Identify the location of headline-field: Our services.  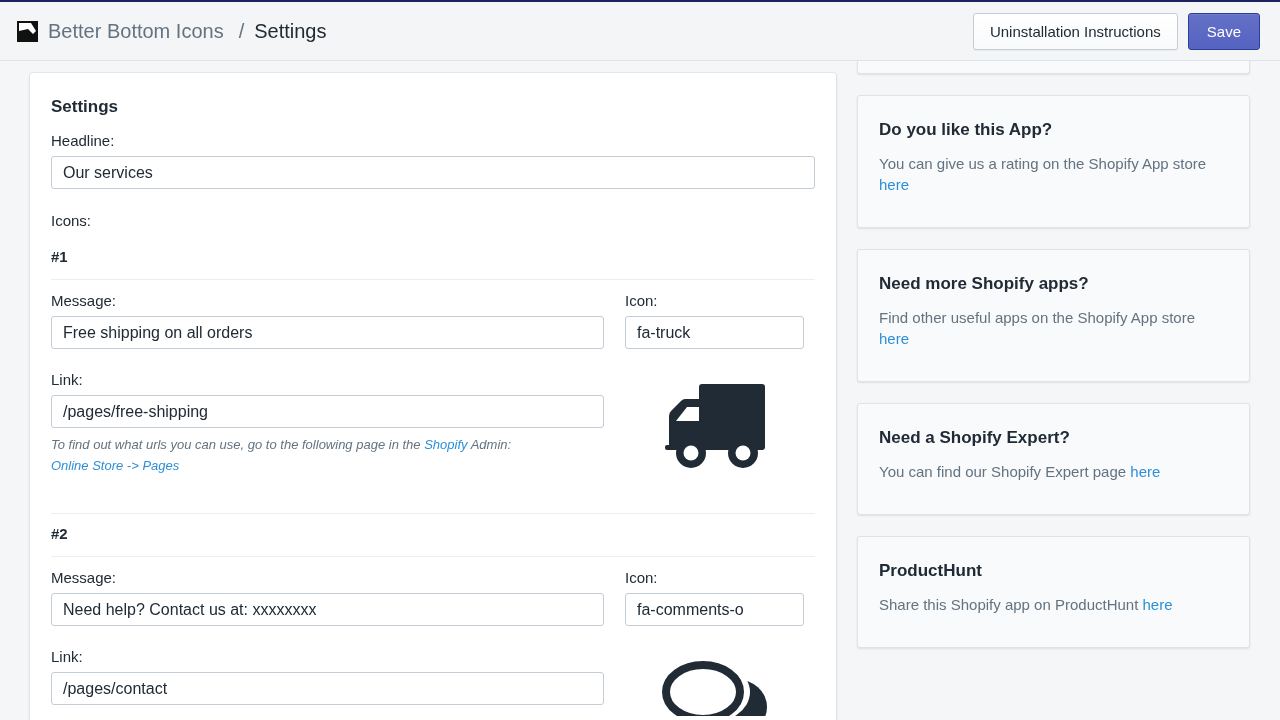
(433, 172).